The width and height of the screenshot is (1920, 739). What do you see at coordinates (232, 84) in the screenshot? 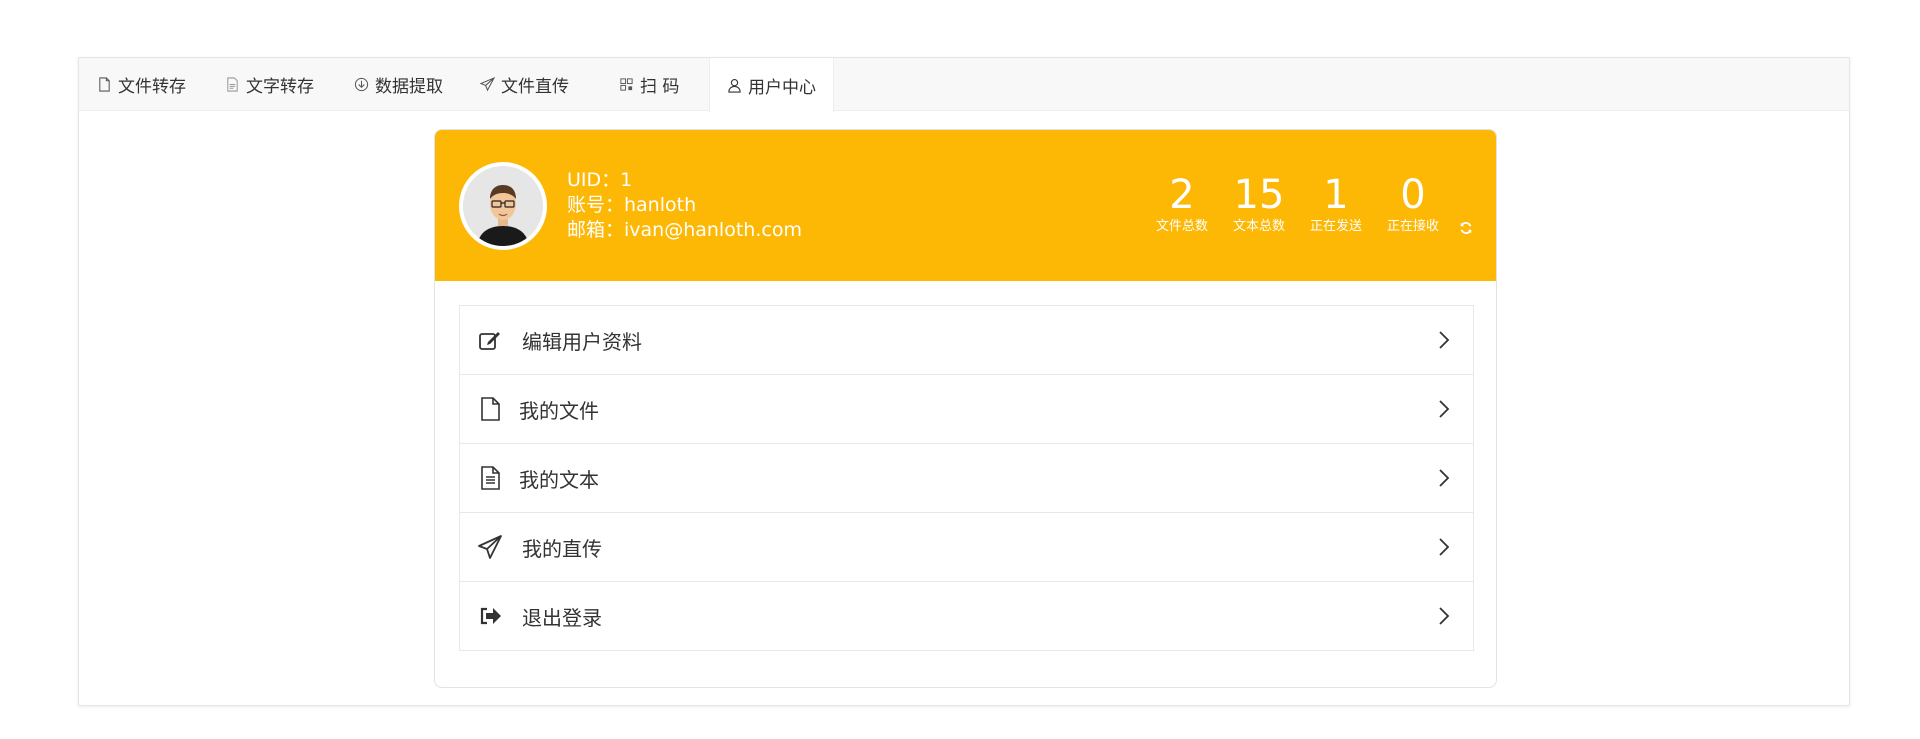
I see `text-file-icon` at bounding box center [232, 84].